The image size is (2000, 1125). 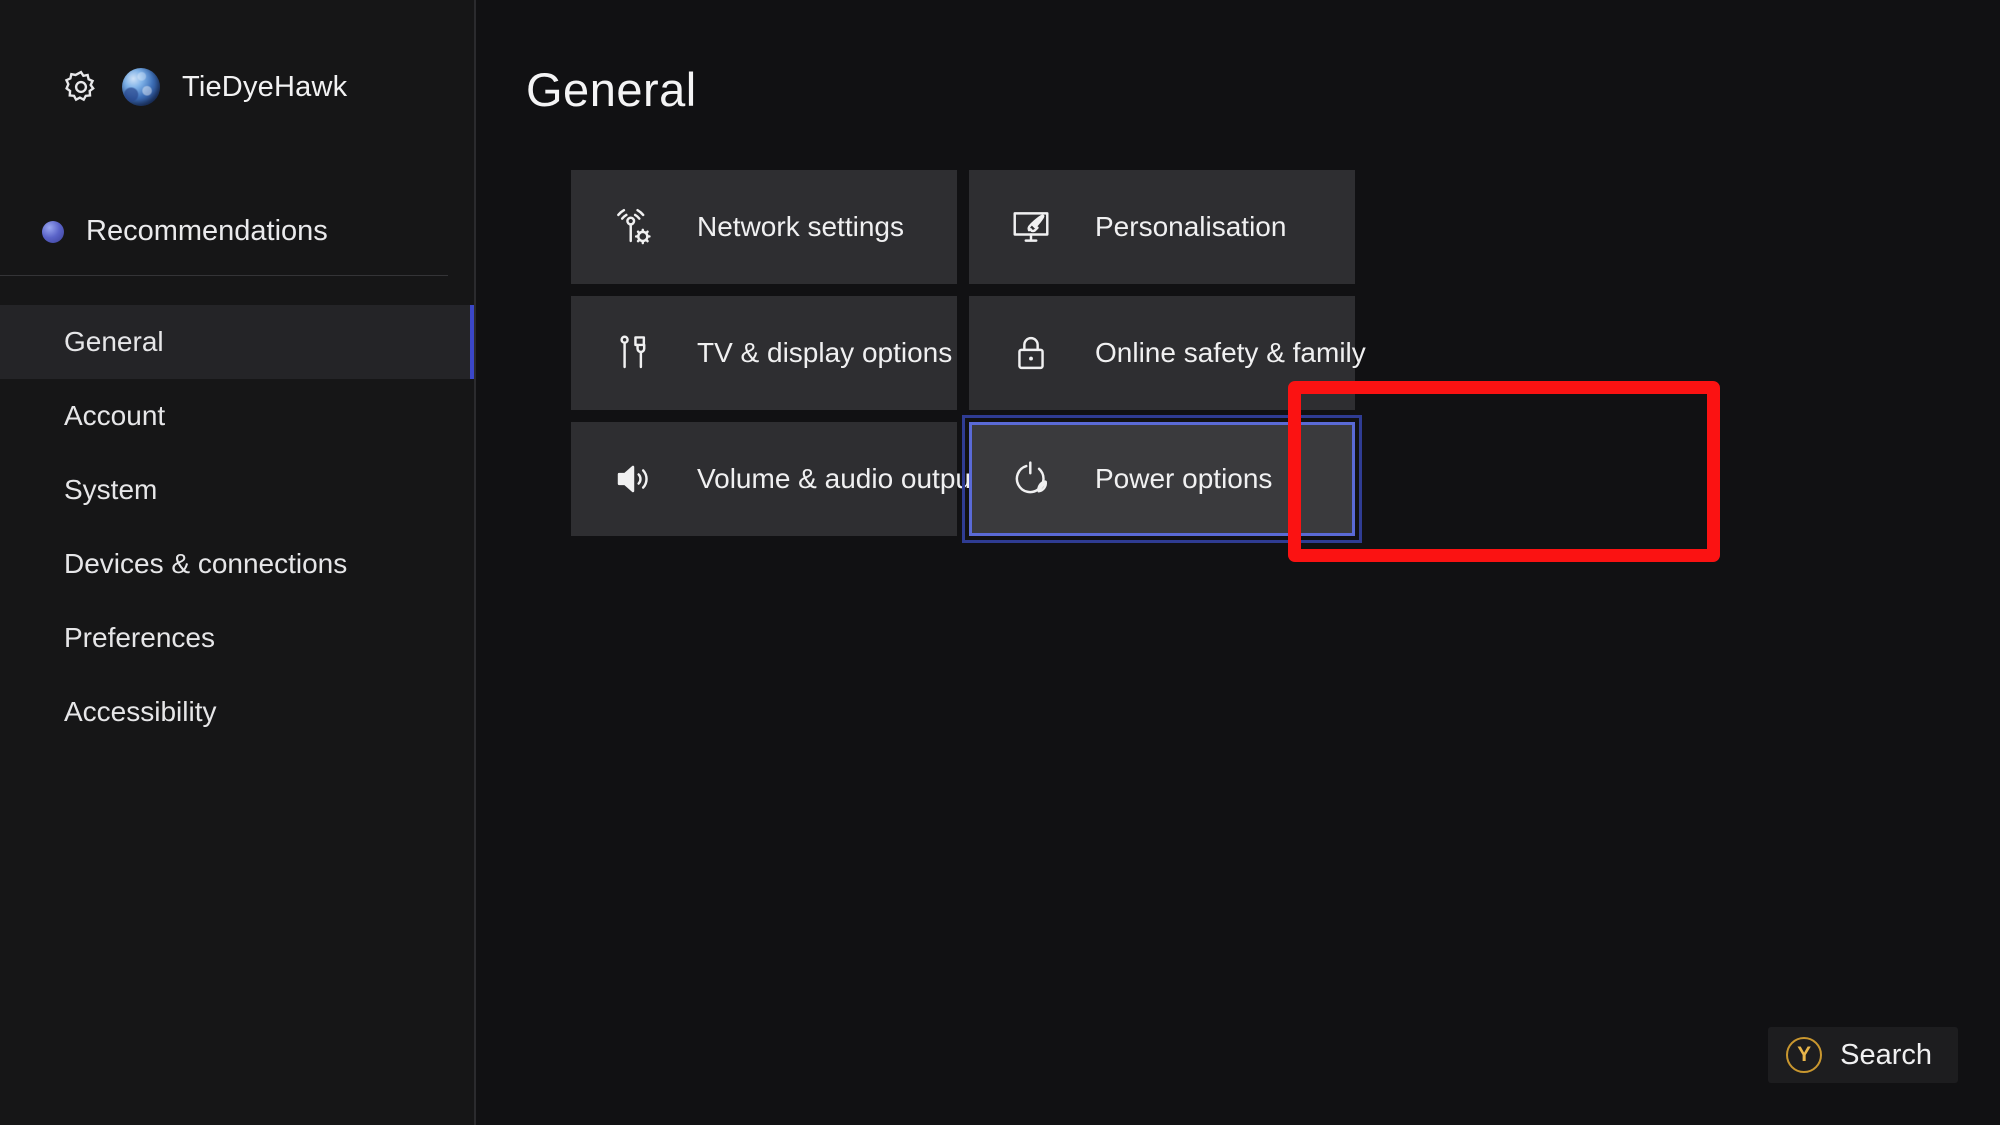 I want to click on tile-network-settings: Network settings, so click(x=764, y=227).